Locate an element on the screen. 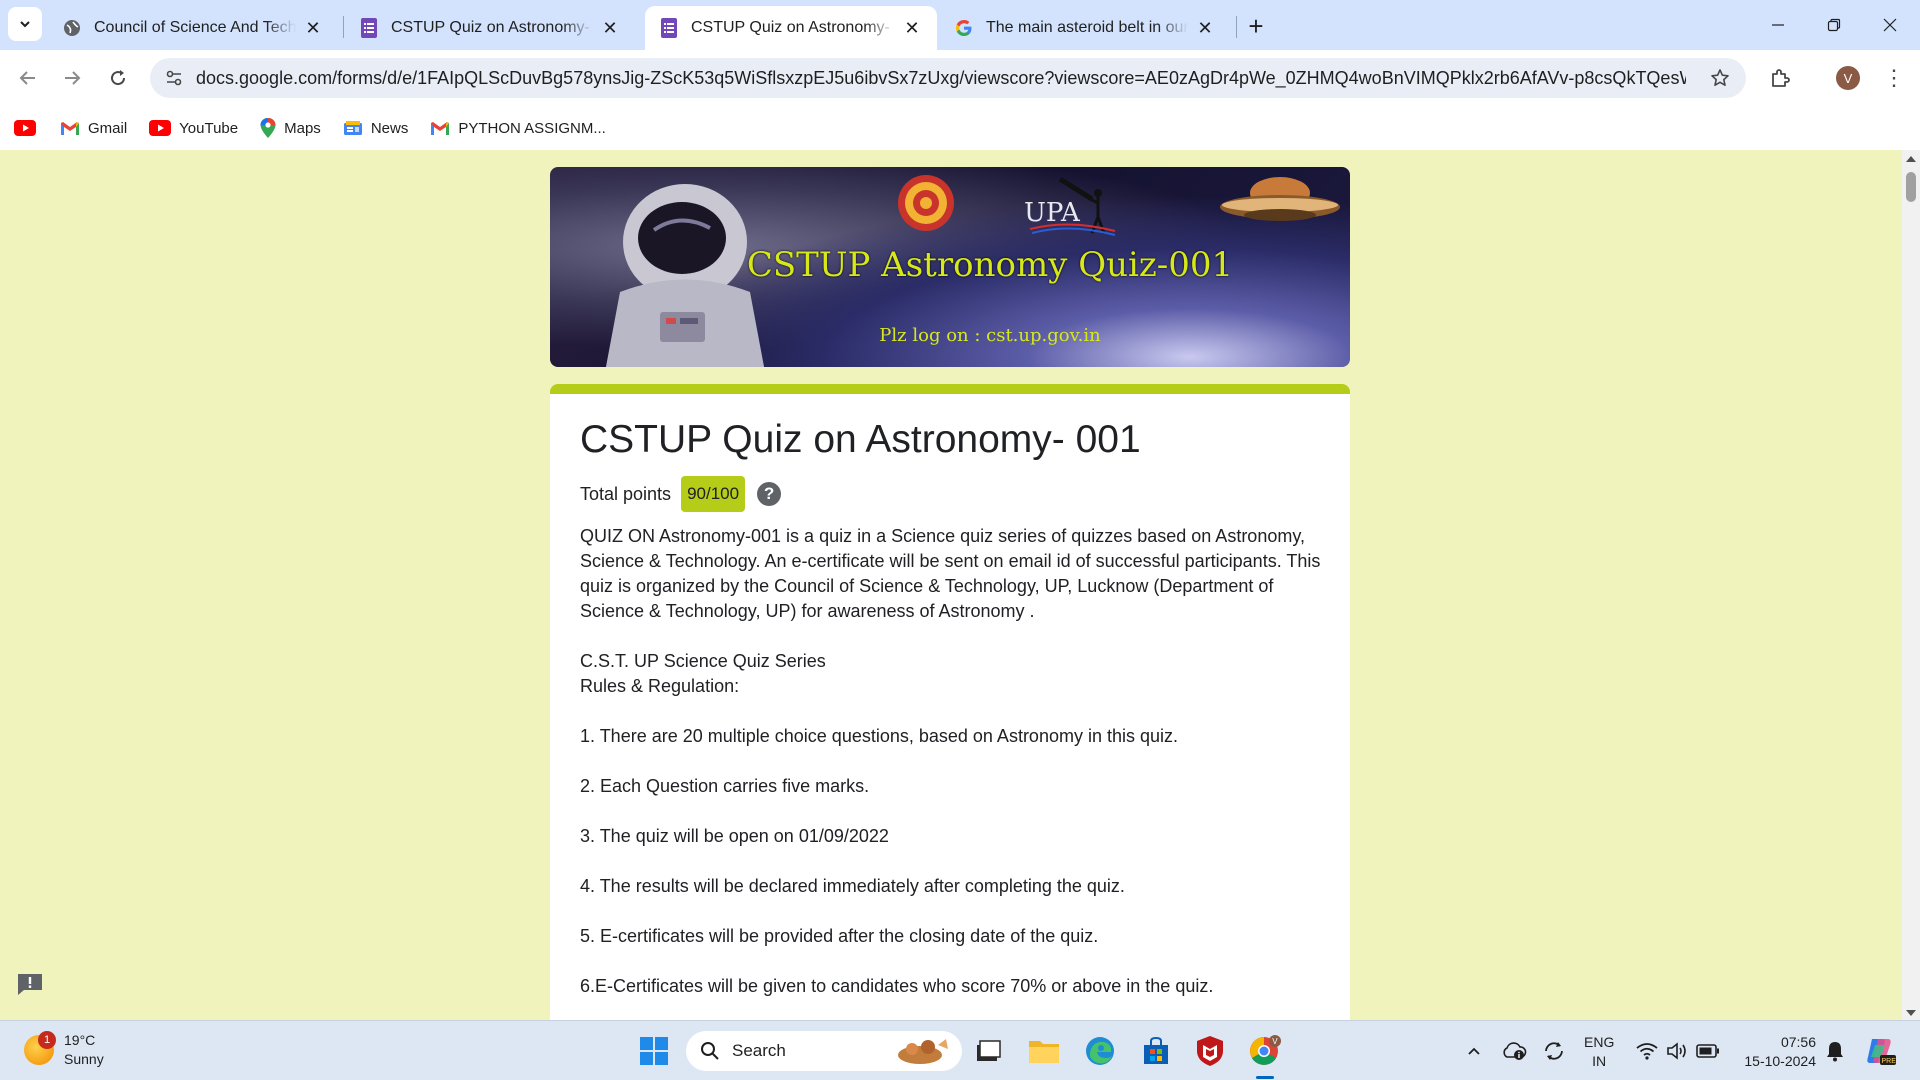 This screenshot has height=1080, width=1920. plus-icon: + is located at coordinates (1256, 25).